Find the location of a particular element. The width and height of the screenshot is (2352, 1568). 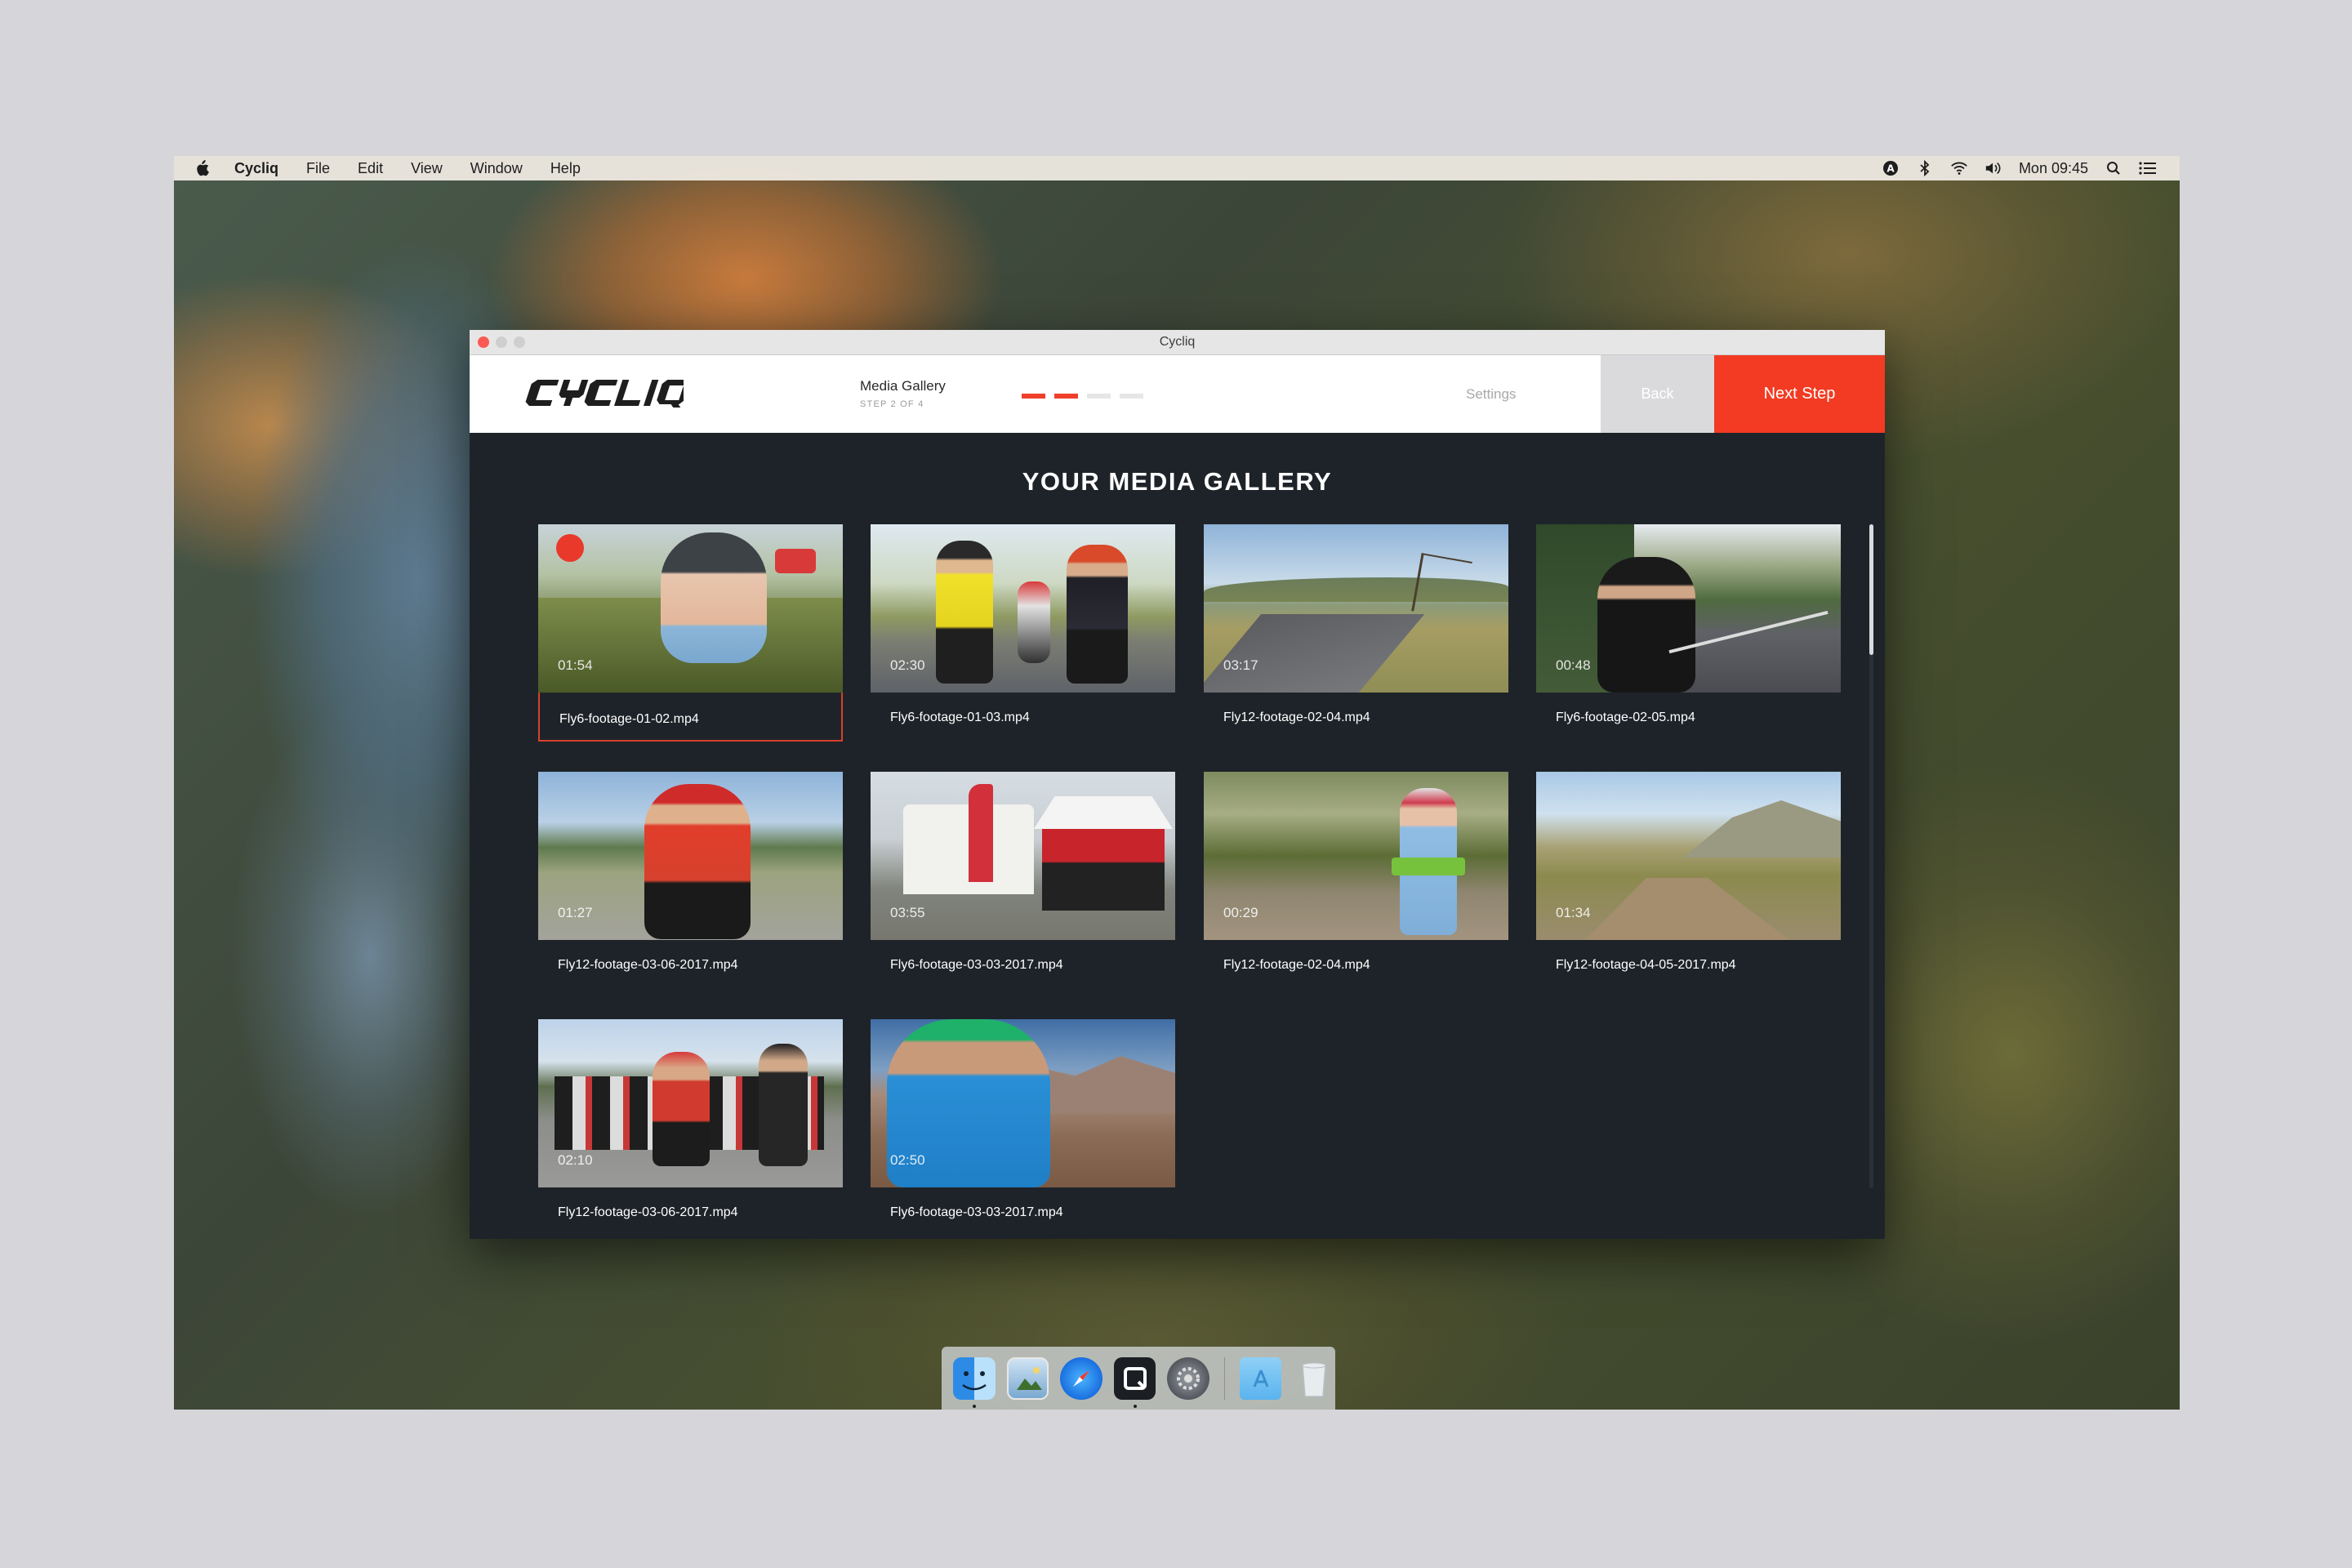

selected-indicator is located at coordinates (570, 548).